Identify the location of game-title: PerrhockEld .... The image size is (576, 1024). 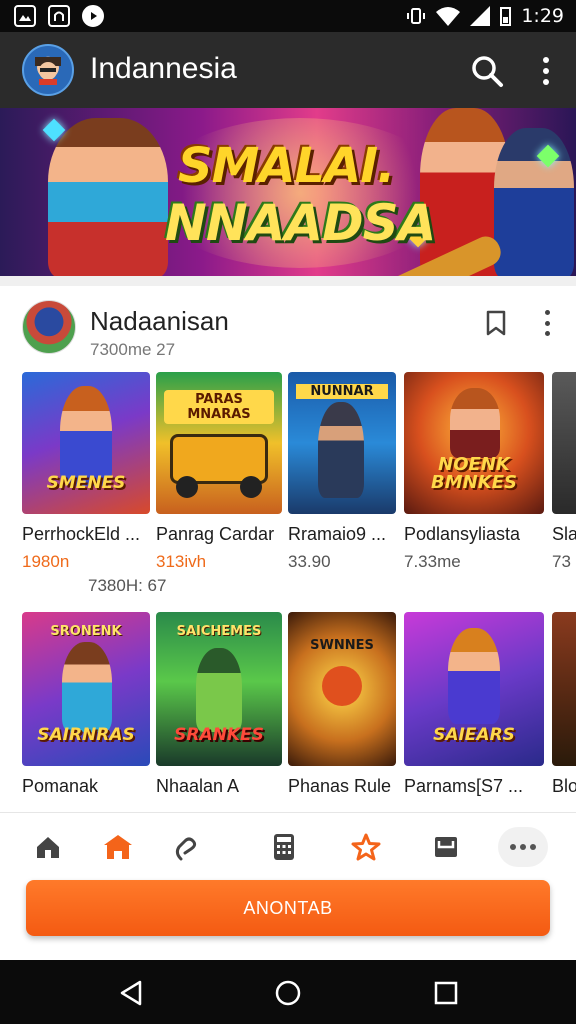
(81, 534).